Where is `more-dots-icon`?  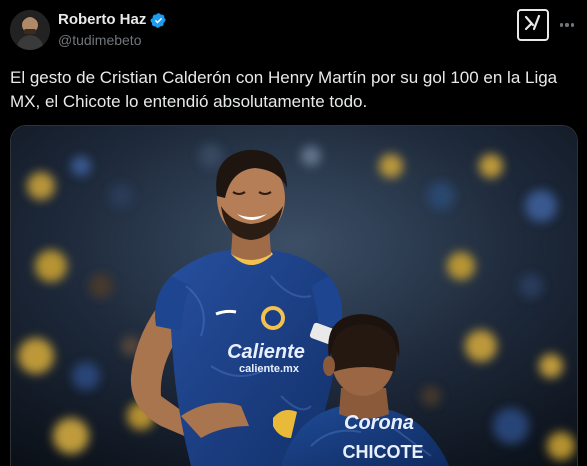 more-dots-icon is located at coordinates (561, 25).